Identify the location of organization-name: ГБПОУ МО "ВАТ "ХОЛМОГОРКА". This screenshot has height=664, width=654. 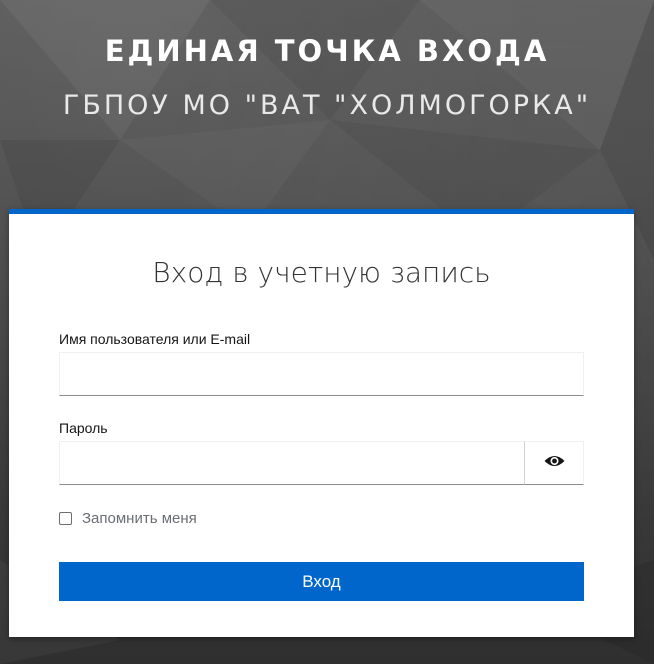
(327, 105).